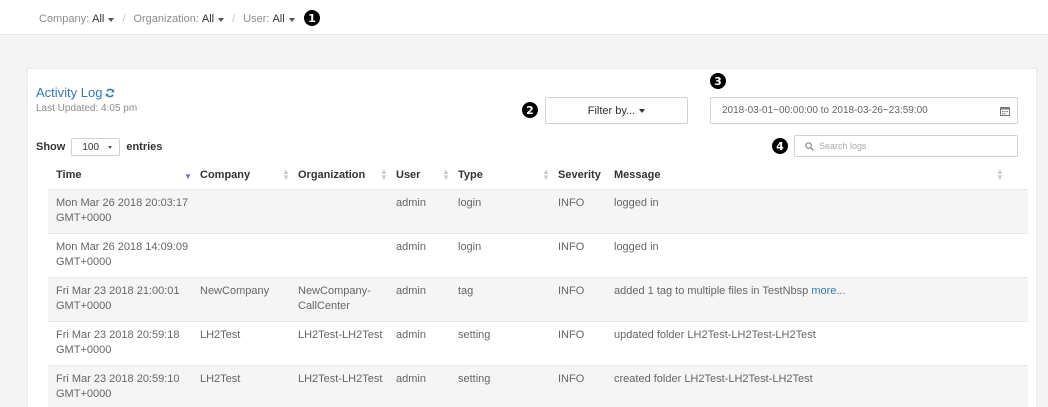 The height and width of the screenshot is (407, 1048). What do you see at coordinates (69, 175) in the screenshot?
I see `column-header-time-label: Time` at bounding box center [69, 175].